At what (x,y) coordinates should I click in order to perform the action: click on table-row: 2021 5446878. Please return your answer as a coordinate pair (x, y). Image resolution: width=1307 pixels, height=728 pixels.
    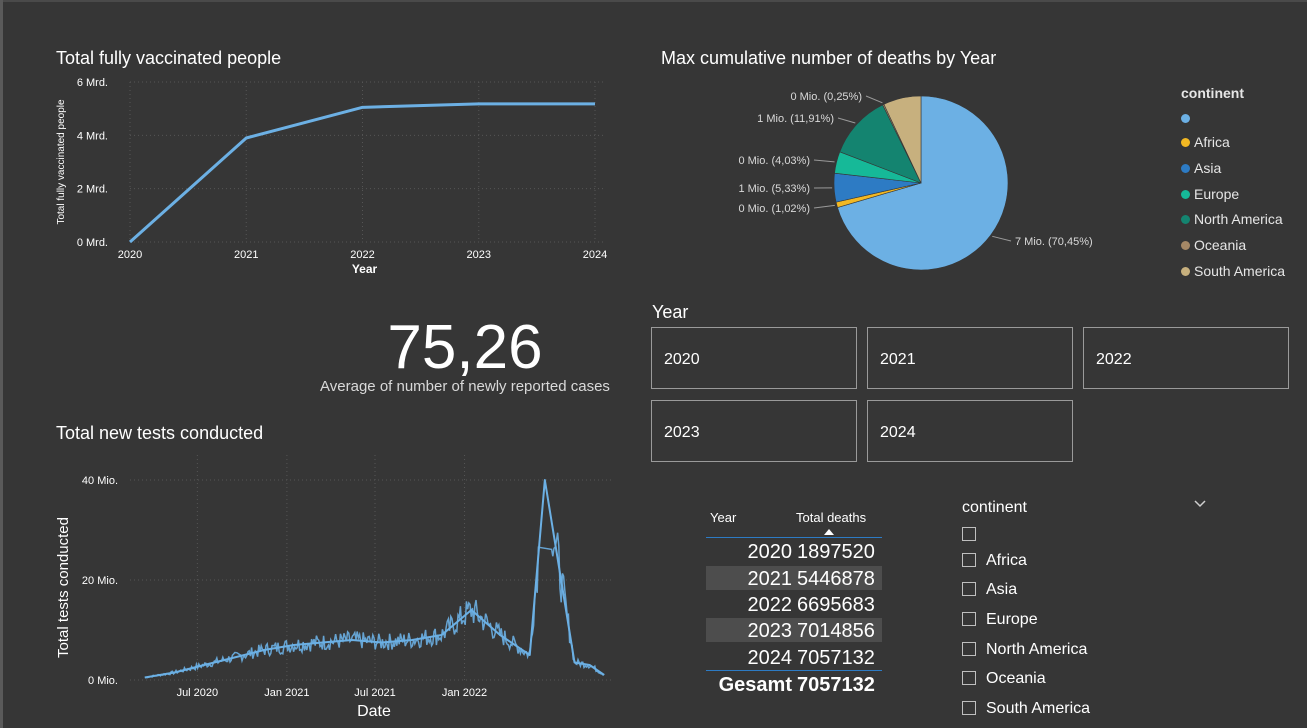
    Looking at the image, I should click on (794, 578).